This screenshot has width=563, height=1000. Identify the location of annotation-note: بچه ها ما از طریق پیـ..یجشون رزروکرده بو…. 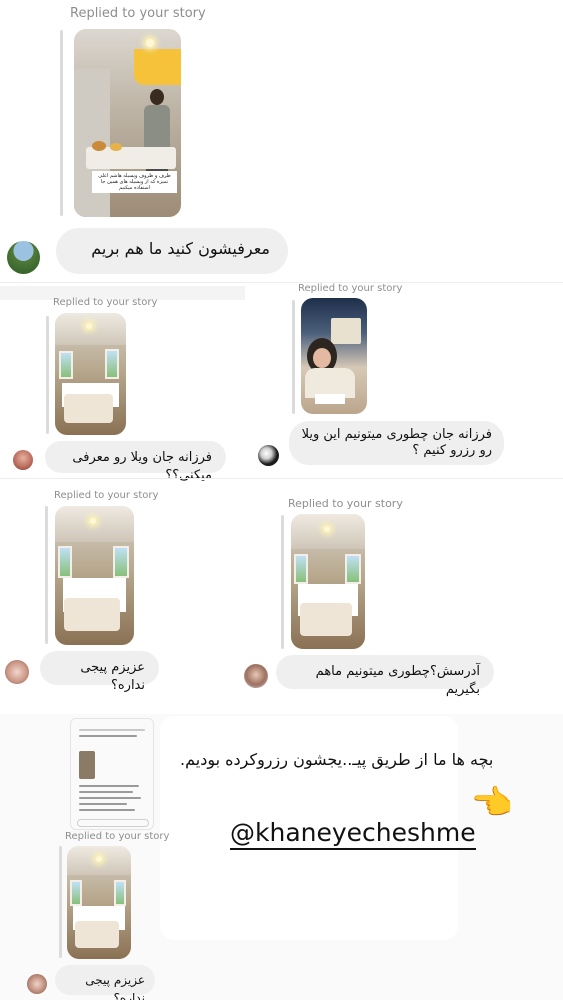
(337, 759).